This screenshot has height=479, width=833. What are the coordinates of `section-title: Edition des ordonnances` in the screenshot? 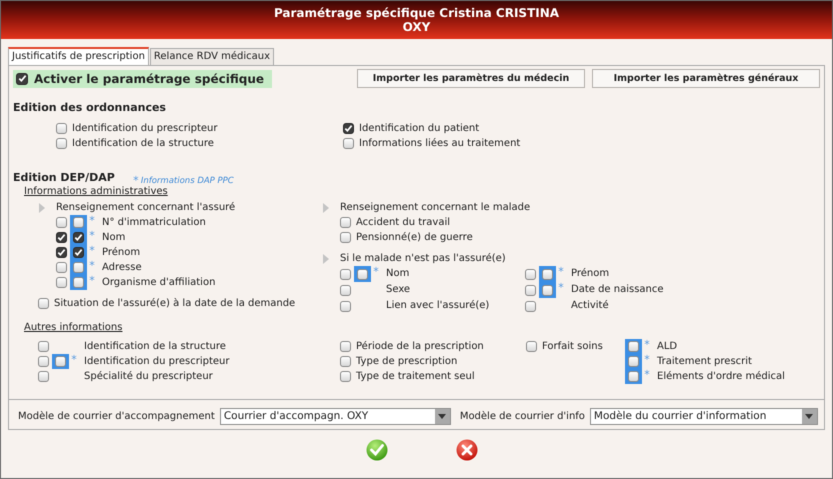 It's located at (90, 108).